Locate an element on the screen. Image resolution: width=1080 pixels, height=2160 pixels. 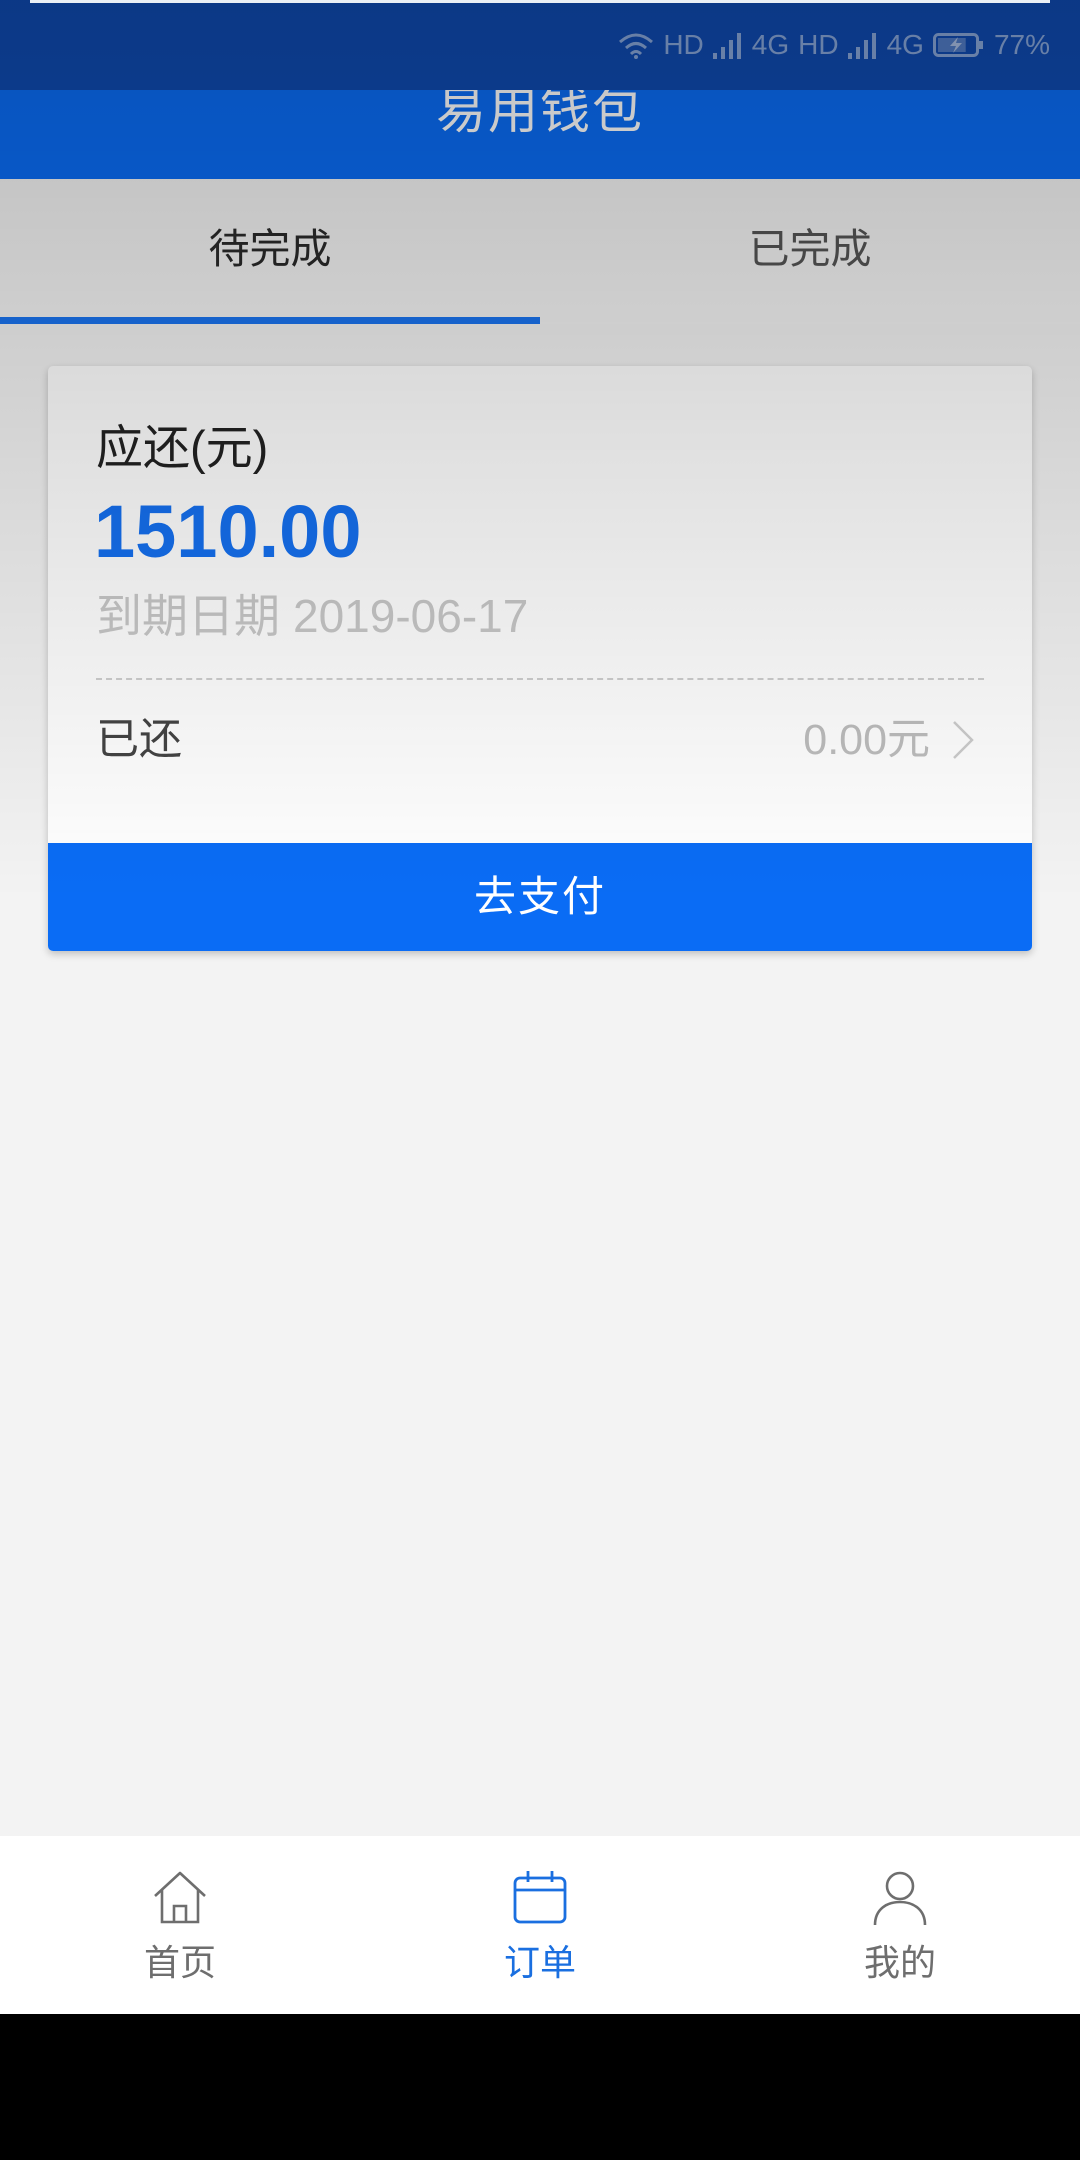
status-bar: HD 4G HD 4G 77% is located at coordinates (540, 45).